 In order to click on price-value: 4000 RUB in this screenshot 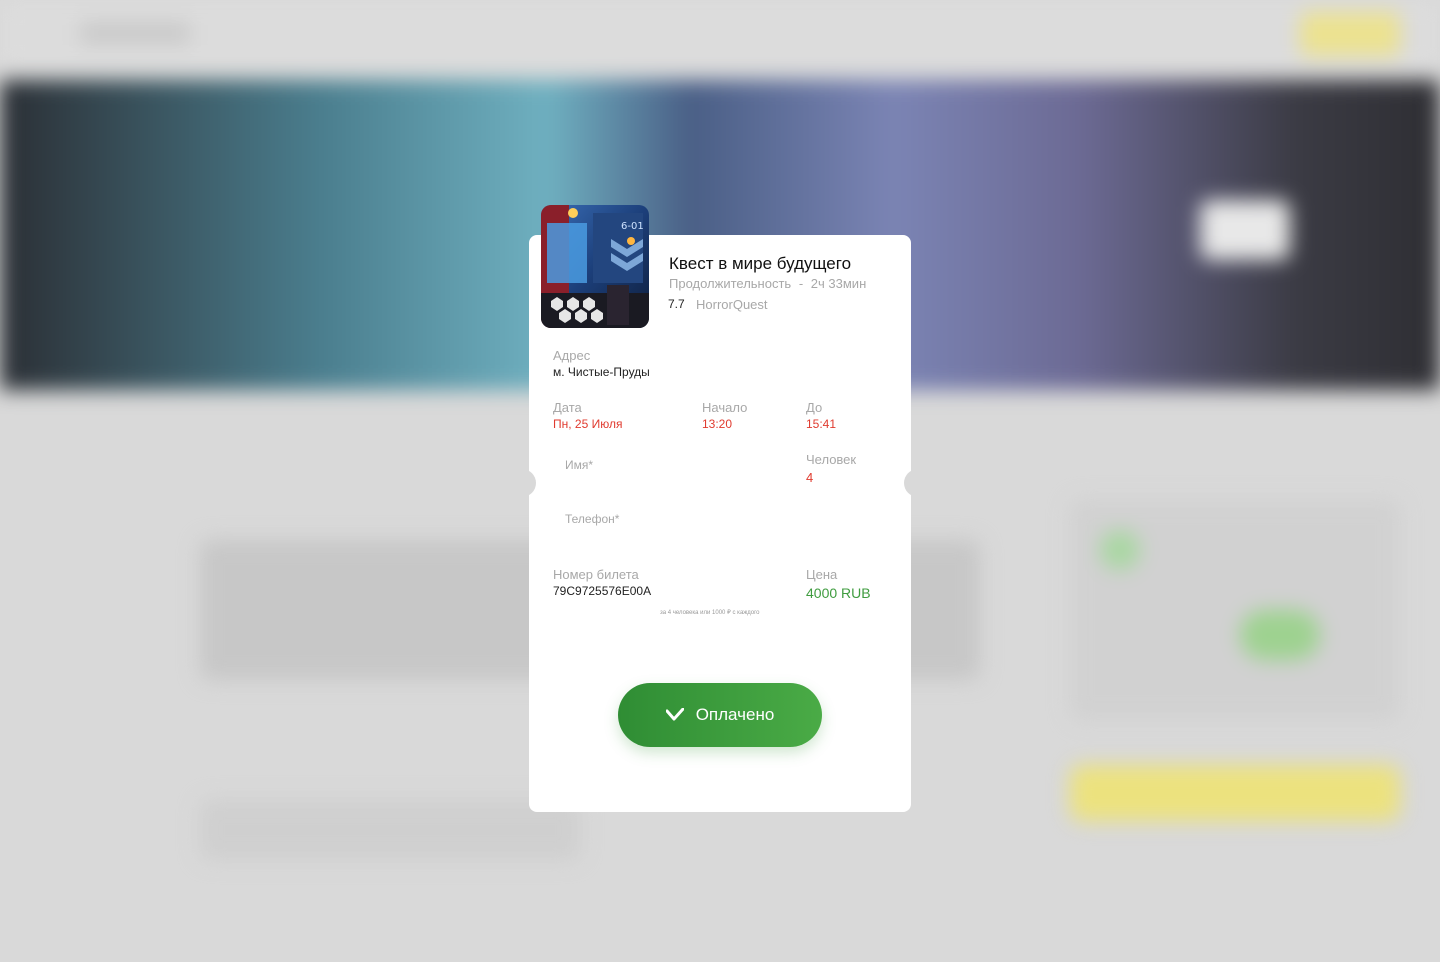, I will do `click(838, 593)`.